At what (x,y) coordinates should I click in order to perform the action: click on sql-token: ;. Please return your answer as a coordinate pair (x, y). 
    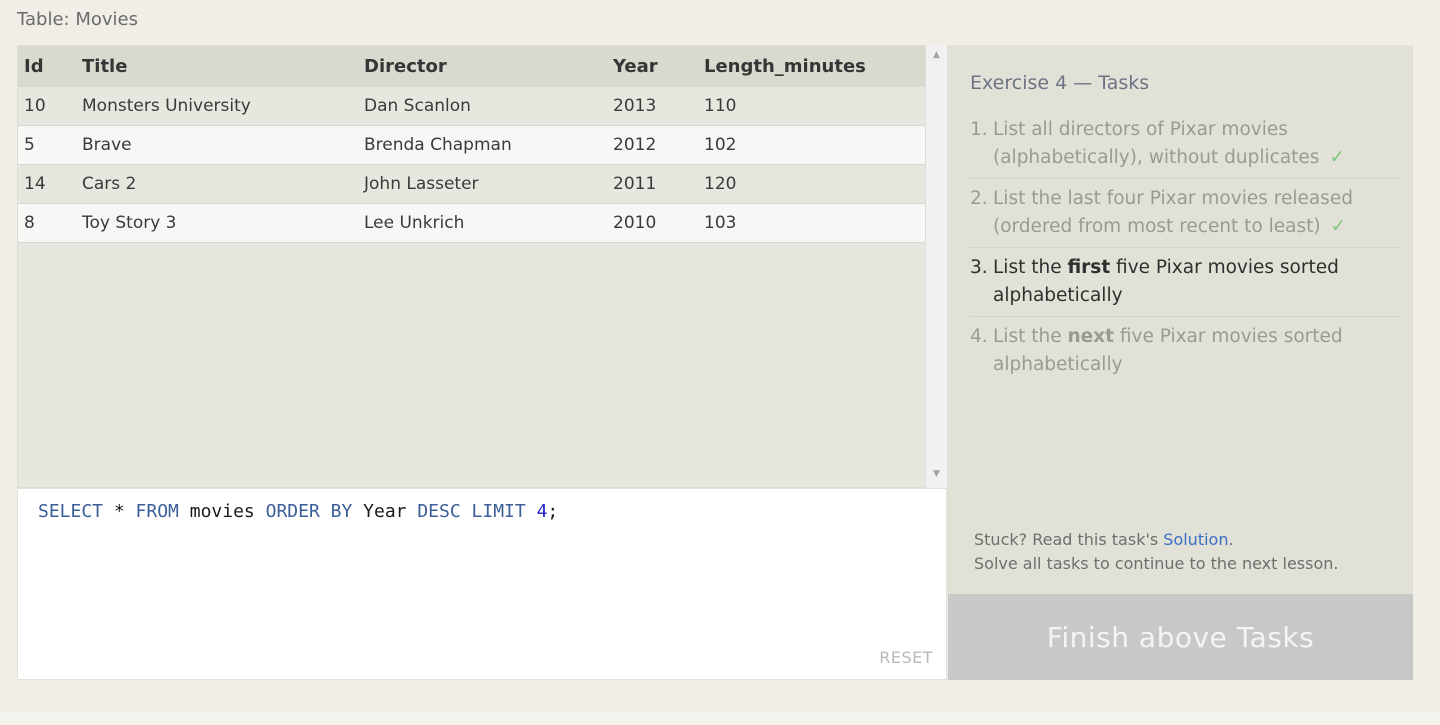
    Looking at the image, I should click on (553, 511).